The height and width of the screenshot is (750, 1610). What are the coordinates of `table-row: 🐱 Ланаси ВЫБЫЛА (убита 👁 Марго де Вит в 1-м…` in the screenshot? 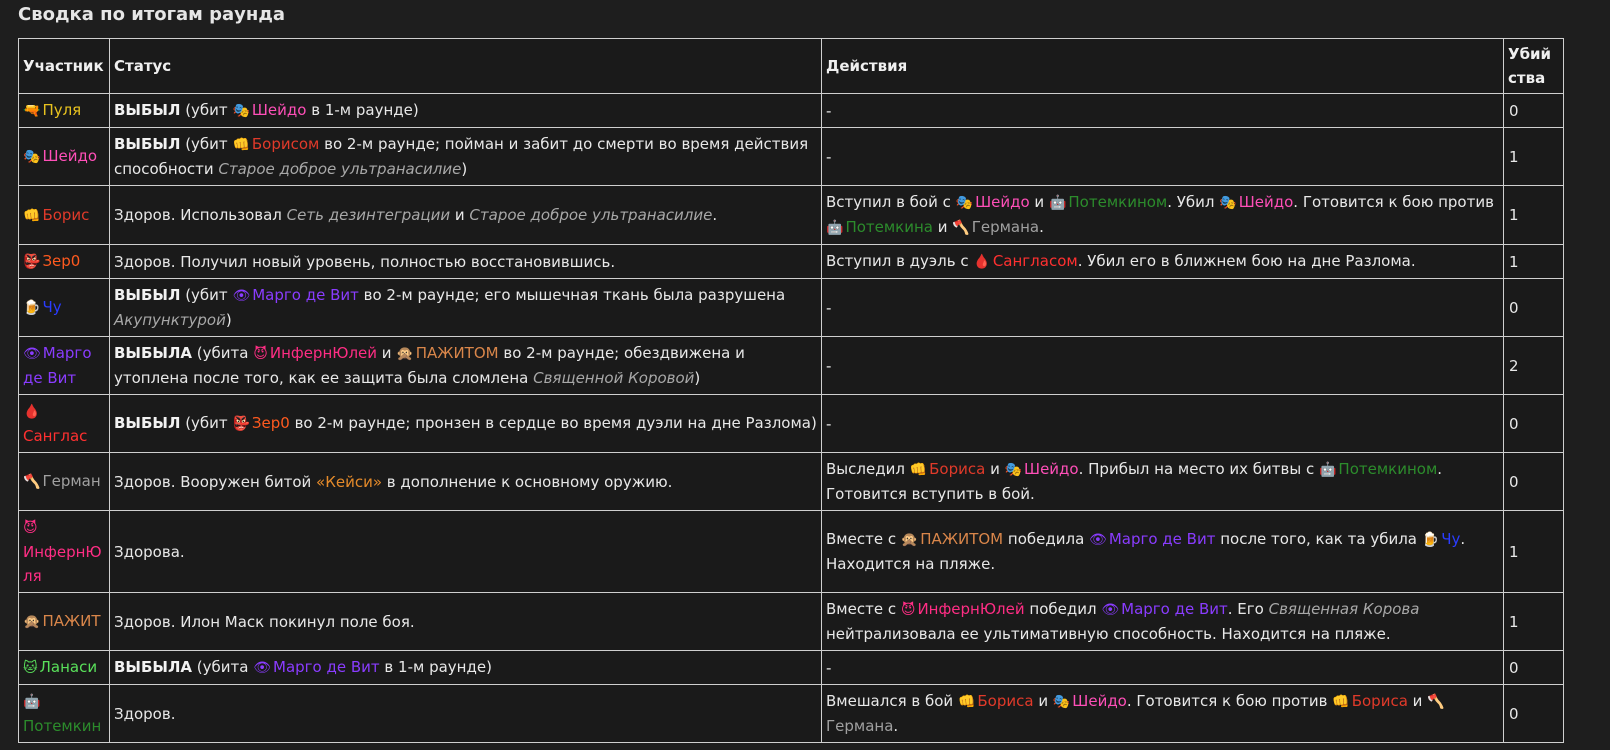 It's located at (791, 667).